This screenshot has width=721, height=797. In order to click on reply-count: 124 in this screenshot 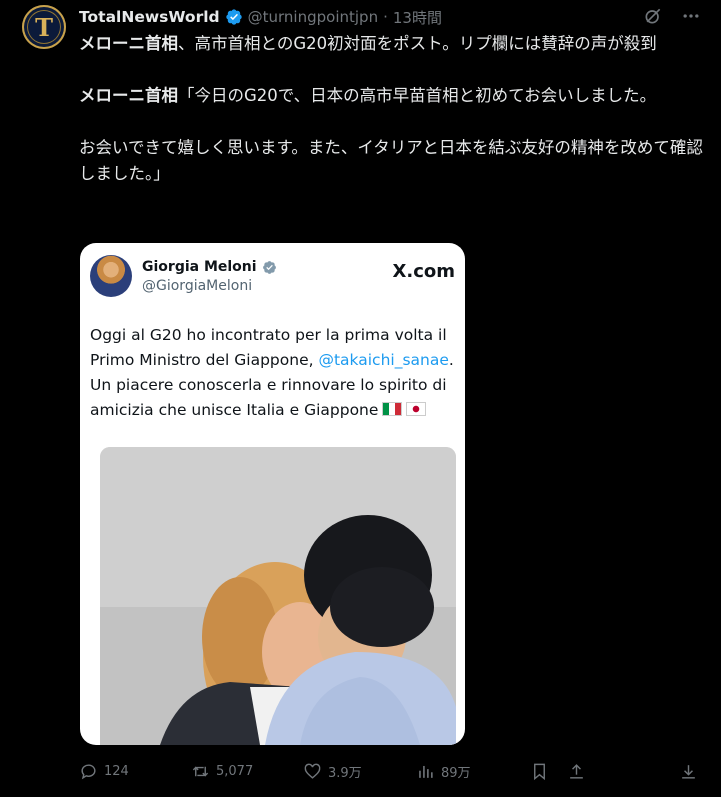, I will do `click(116, 771)`.